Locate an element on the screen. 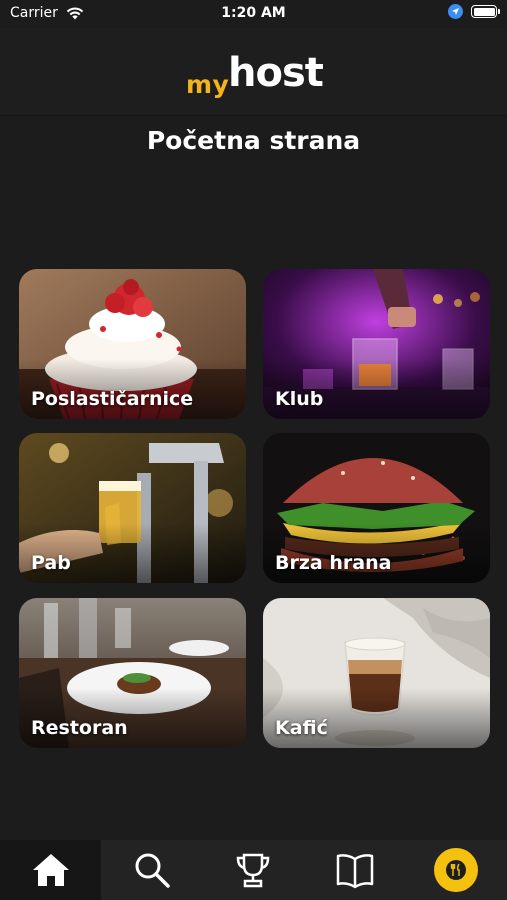 This screenshot has height=900, width=507. nav-profile is located at coordinates (456, 870).